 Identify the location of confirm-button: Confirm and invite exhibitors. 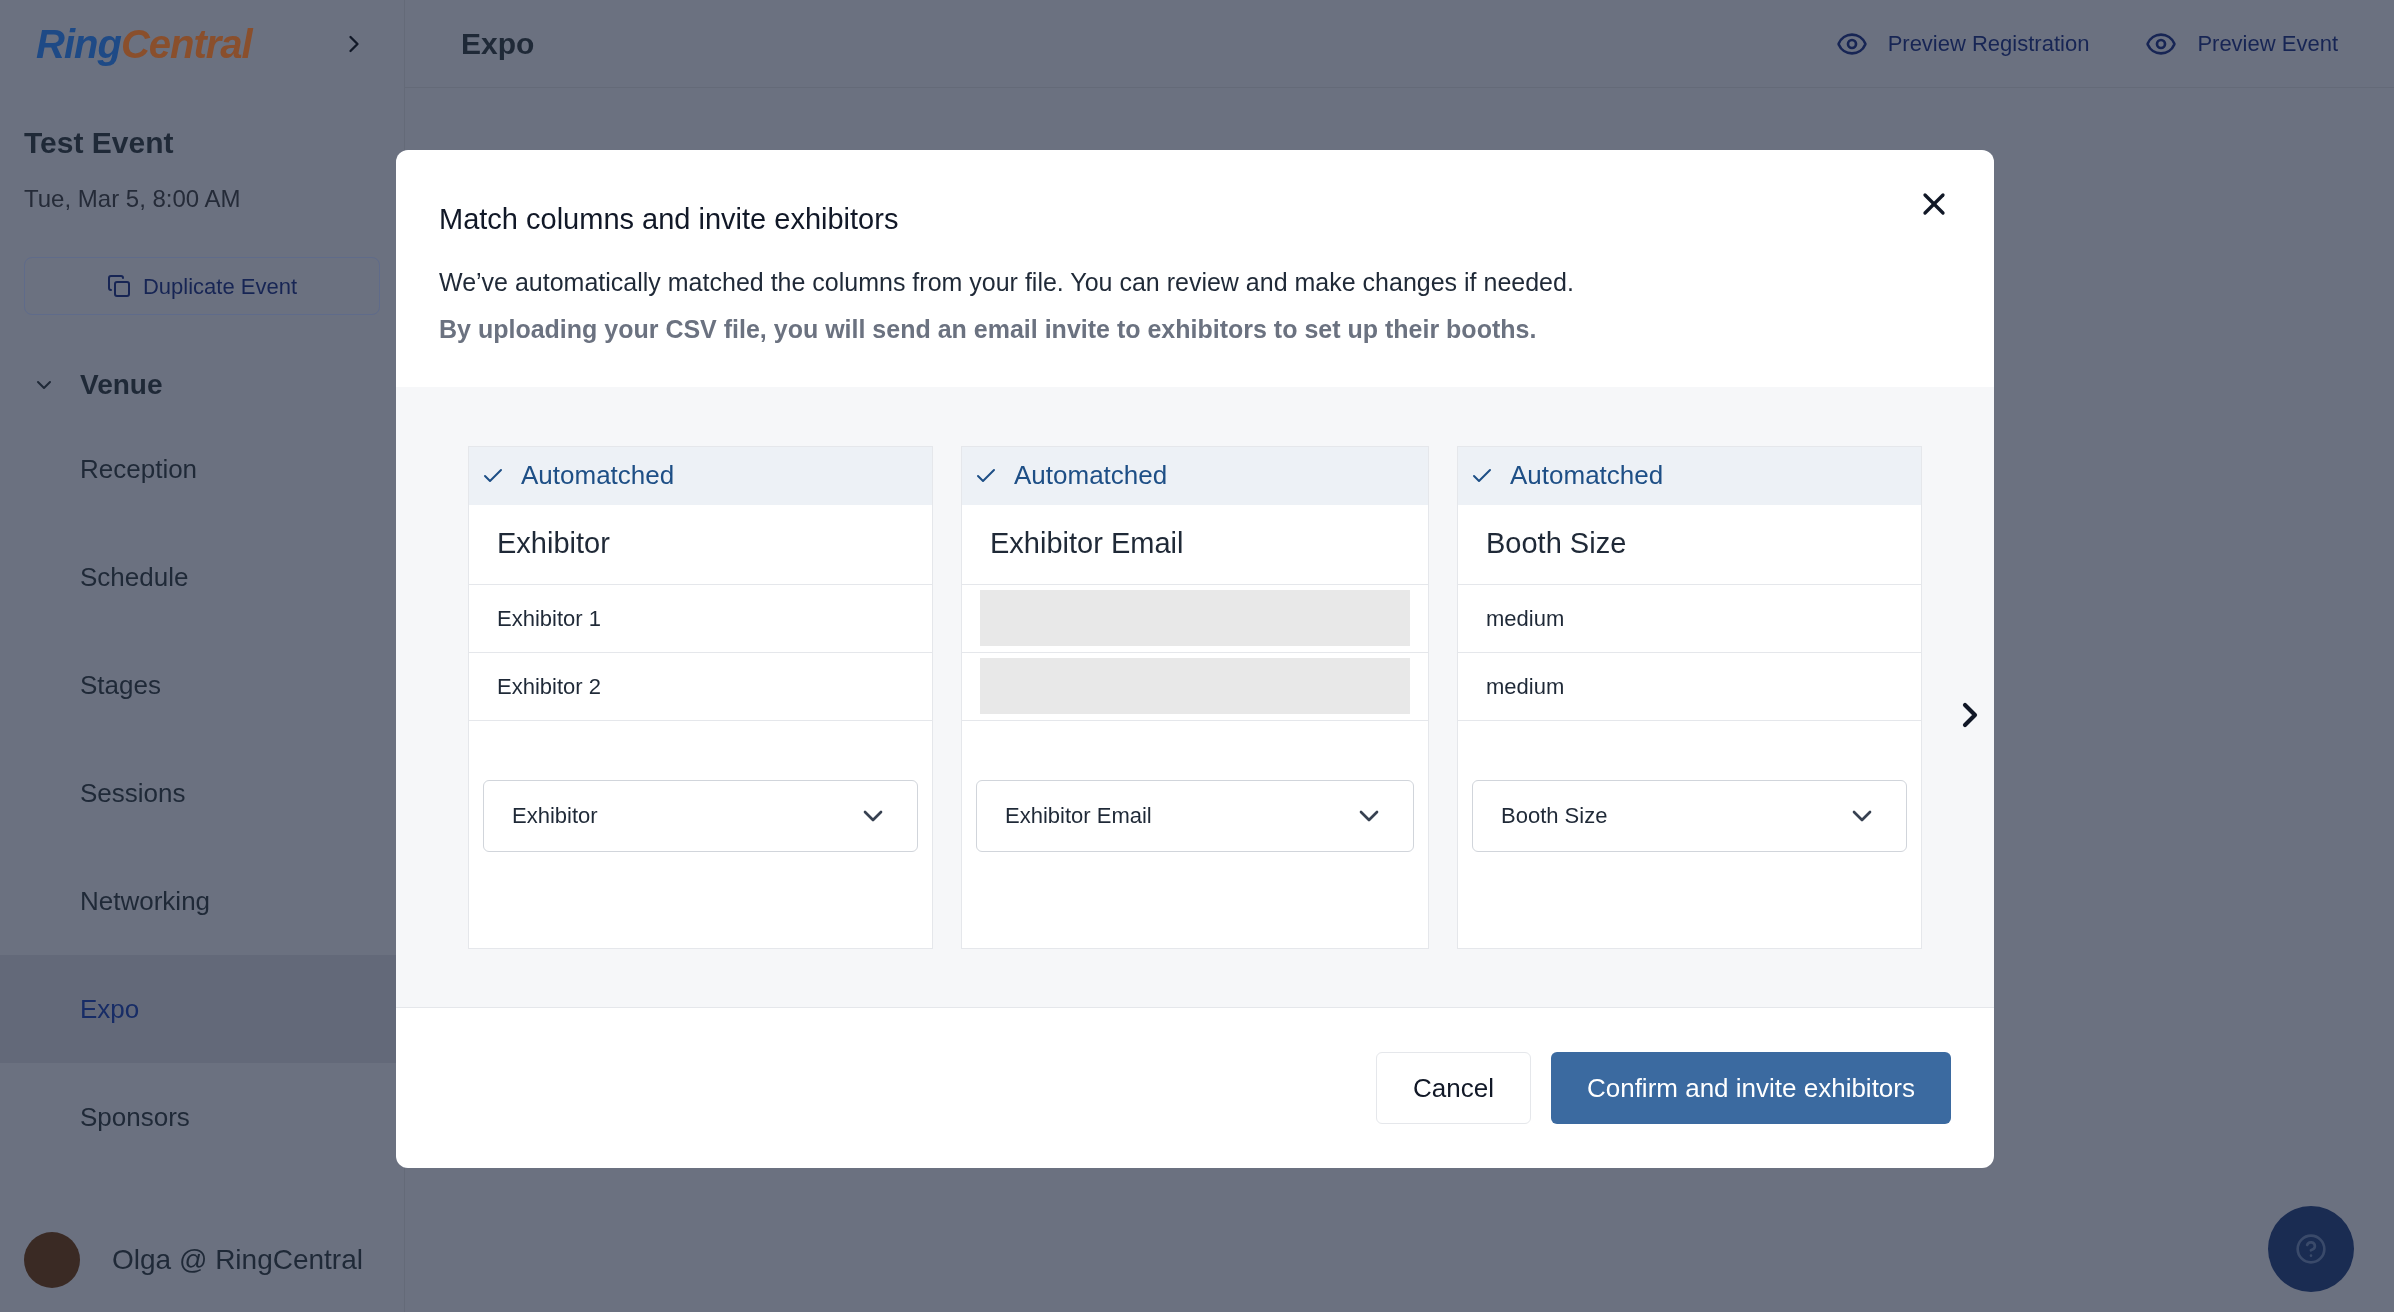
(1750, 1088).